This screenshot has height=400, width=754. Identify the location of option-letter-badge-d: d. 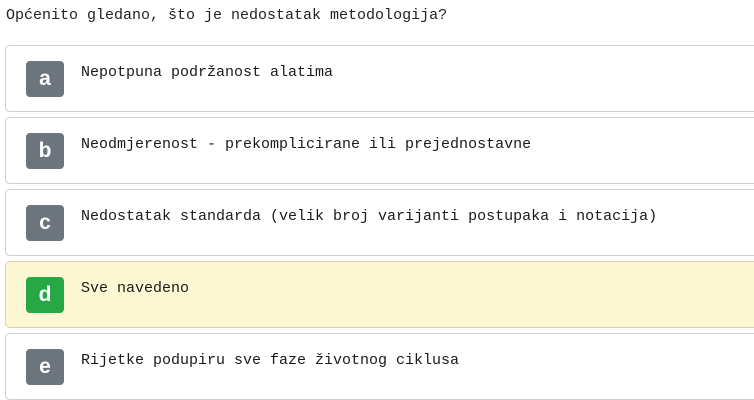
(45, 295).